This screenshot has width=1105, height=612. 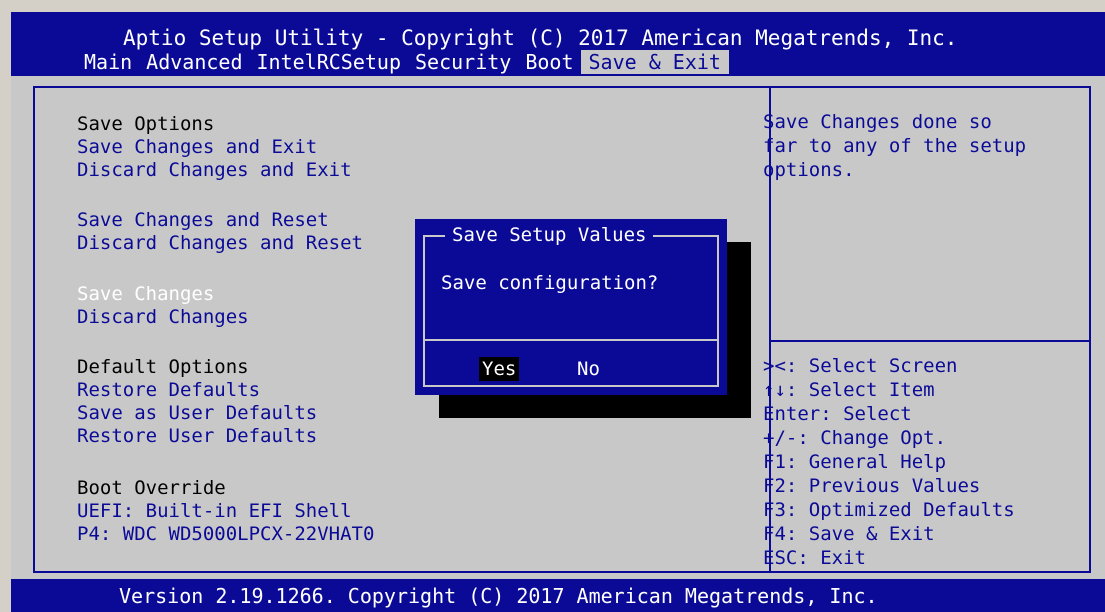 What do you see at coordinates (931, 341) in the screenshot?
I see `help-divider` at bounding box center [931, 341].